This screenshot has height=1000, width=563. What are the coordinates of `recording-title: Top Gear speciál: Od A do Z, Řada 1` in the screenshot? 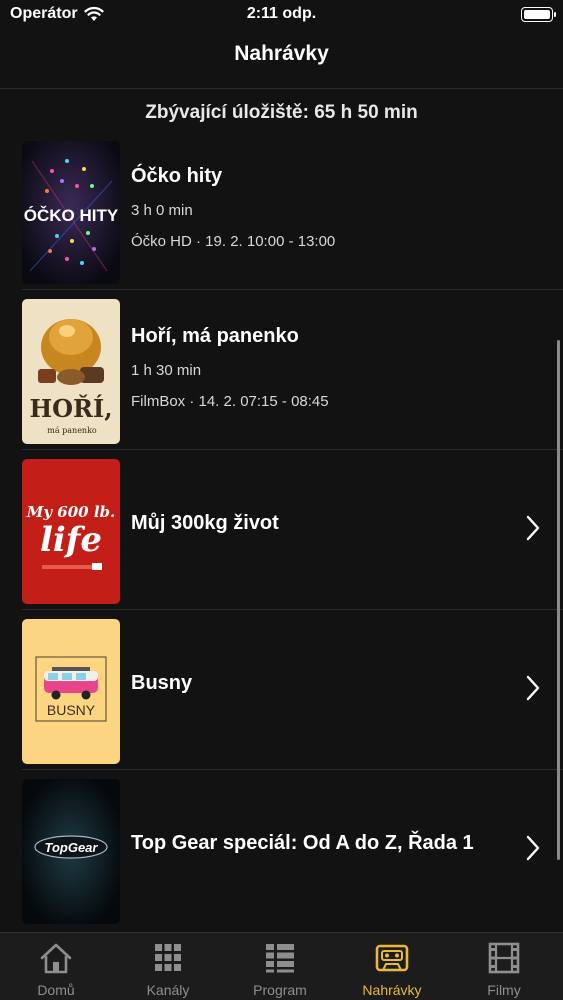 It's located at (302, 843).